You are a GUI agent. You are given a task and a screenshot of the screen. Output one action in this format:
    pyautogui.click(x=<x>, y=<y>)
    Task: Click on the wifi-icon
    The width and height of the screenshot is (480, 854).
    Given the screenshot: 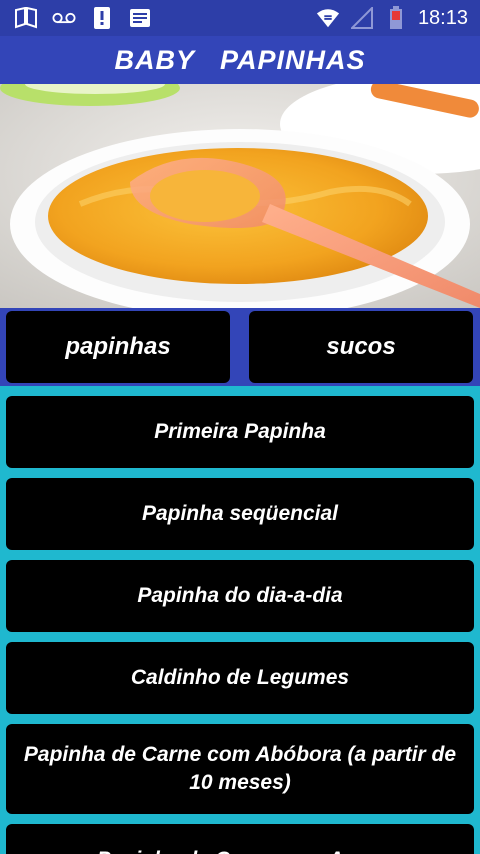 What is the action you would take?
    pyautogui.click(x=328, y=18)
    